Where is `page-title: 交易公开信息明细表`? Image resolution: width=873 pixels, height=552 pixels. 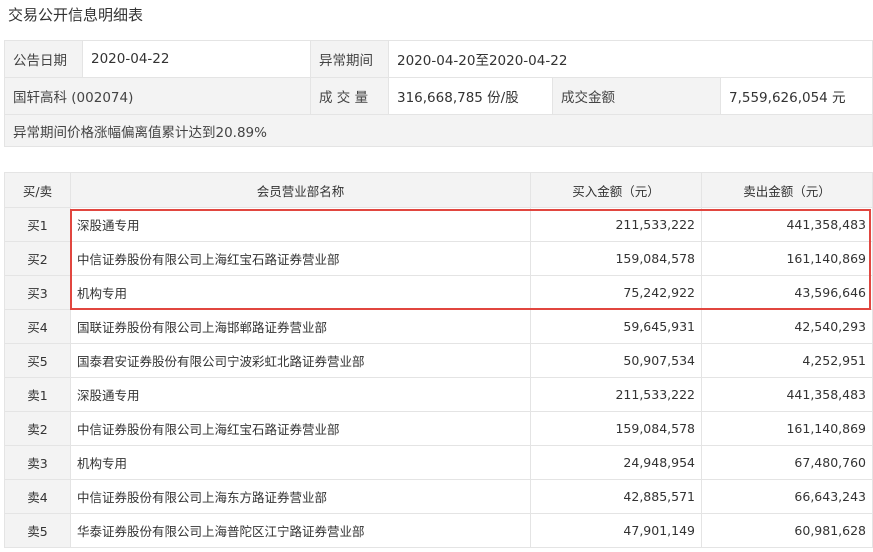 page-title: 交易公开信息明细表 is located at coordinates (76, 15).